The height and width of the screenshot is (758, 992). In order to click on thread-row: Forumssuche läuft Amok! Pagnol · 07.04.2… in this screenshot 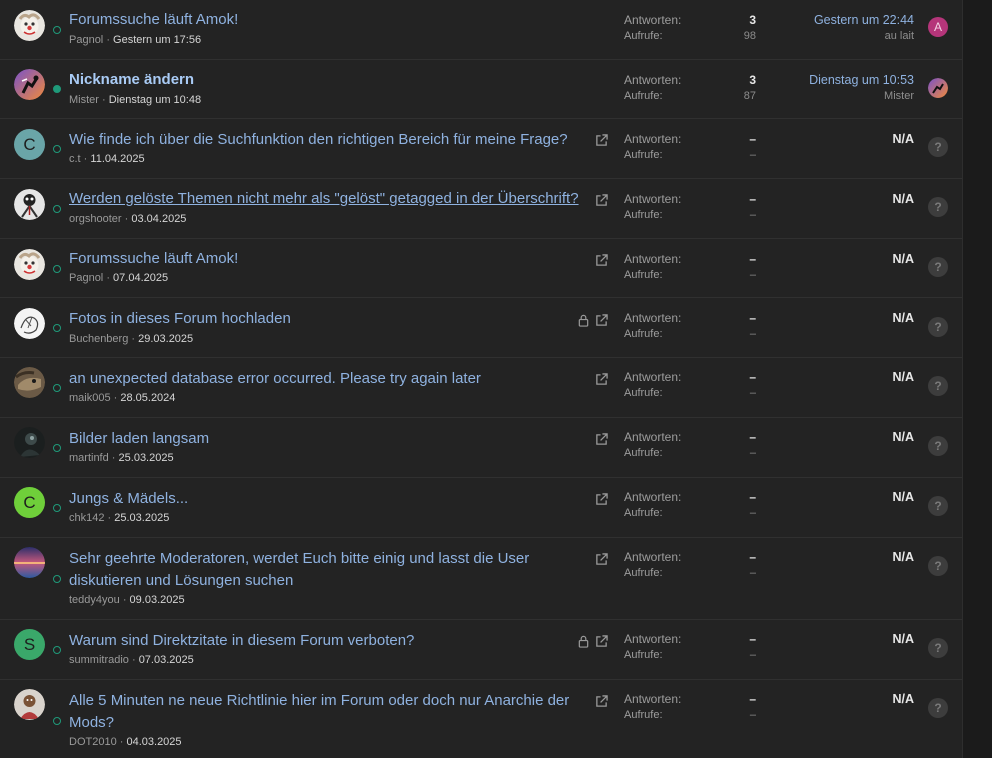, I will do `click(481, 268)`.